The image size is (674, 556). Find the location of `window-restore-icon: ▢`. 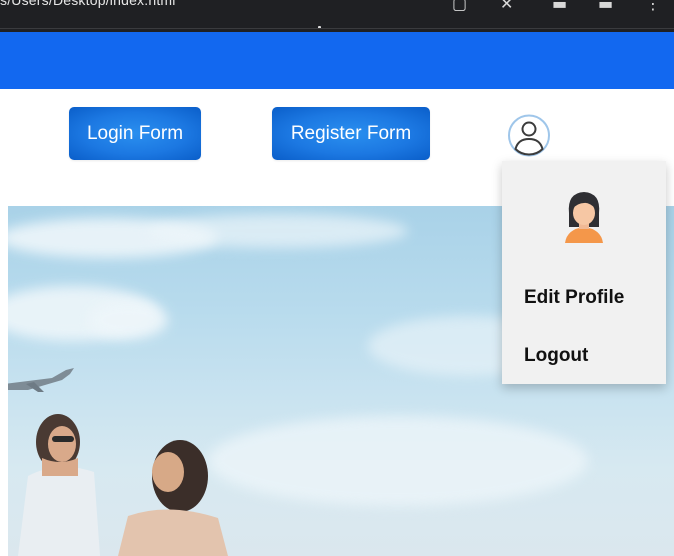

window-restore-icon: ▢ is located at coordinates (459, 6).